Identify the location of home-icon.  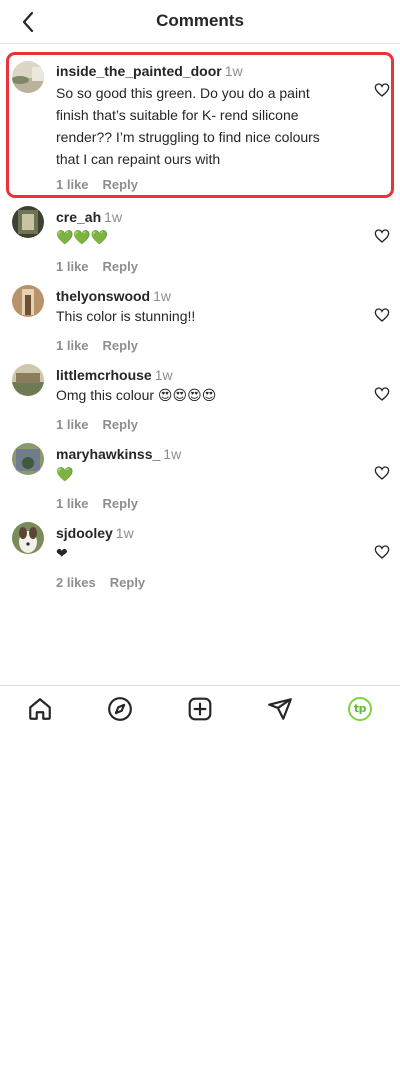
(40, 708).